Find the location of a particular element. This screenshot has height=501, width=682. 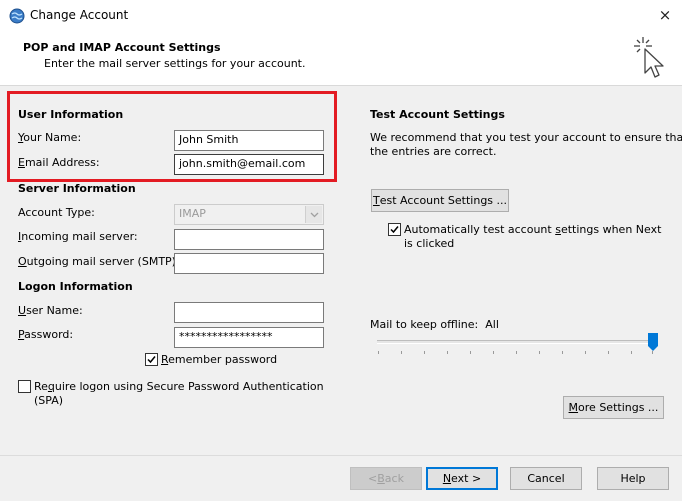

next-button: Next > is located at coordinates (462, 478).